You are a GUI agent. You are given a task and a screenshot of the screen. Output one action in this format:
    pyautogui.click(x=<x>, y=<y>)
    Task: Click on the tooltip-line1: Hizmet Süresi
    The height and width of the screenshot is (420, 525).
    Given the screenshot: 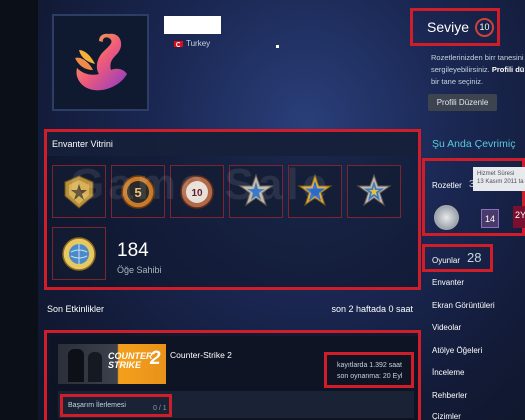 What is the action you would take?
    pyautogui.click(x=496, y=174)
    